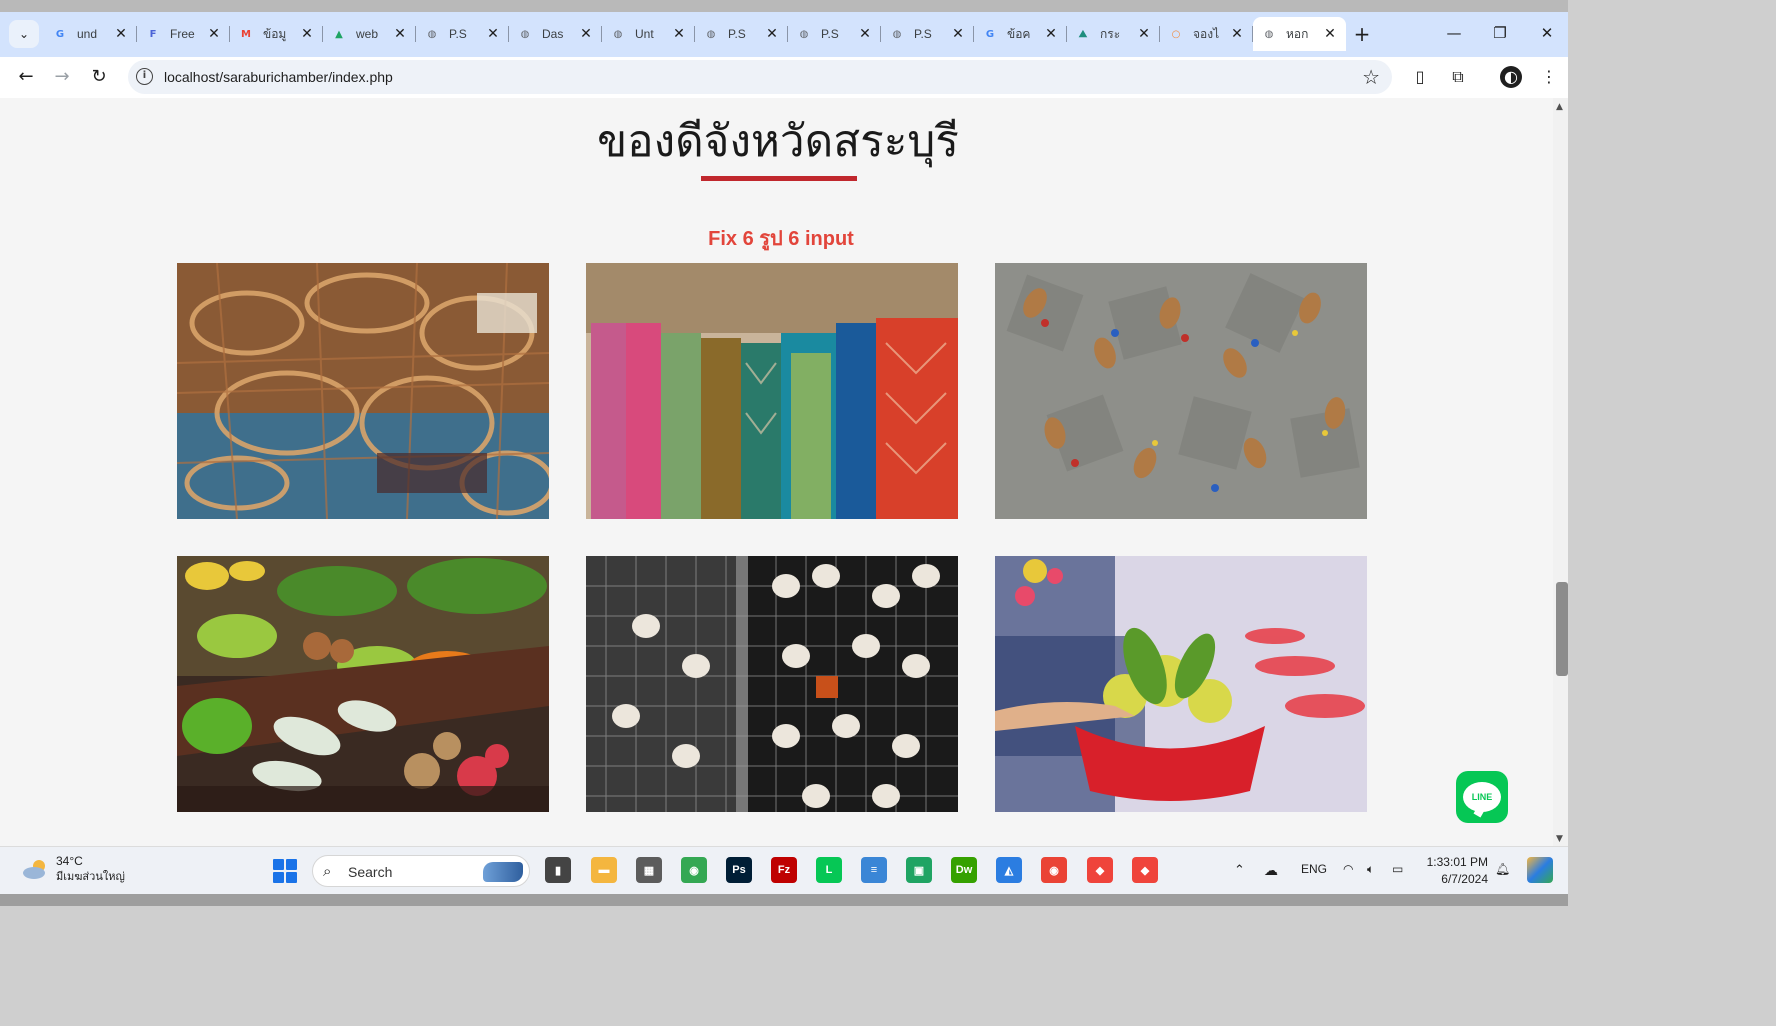 This screenshot has height=1026, width=1776. I want to click on browser-tab: G ข้อค ✕, so click(1020, 34).